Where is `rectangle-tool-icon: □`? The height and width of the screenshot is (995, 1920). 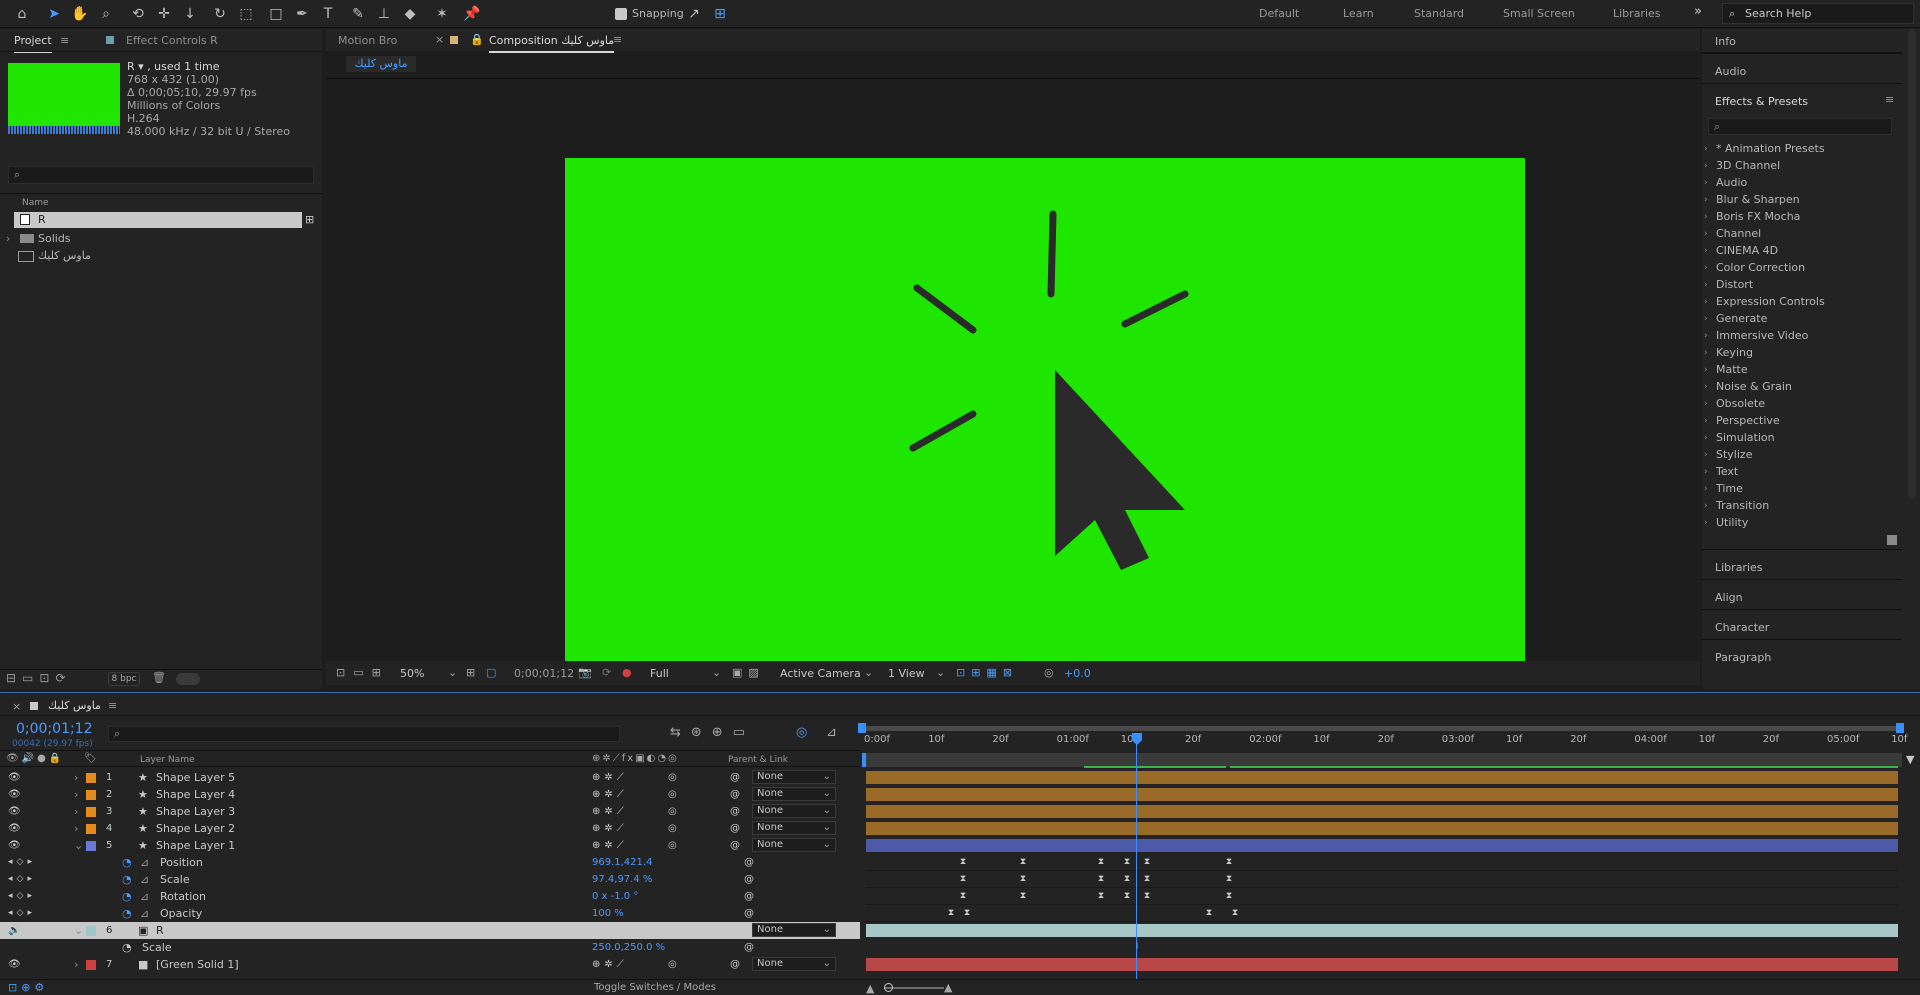 rectangle-tool-icon: □ is located at coordinates (276, 14).